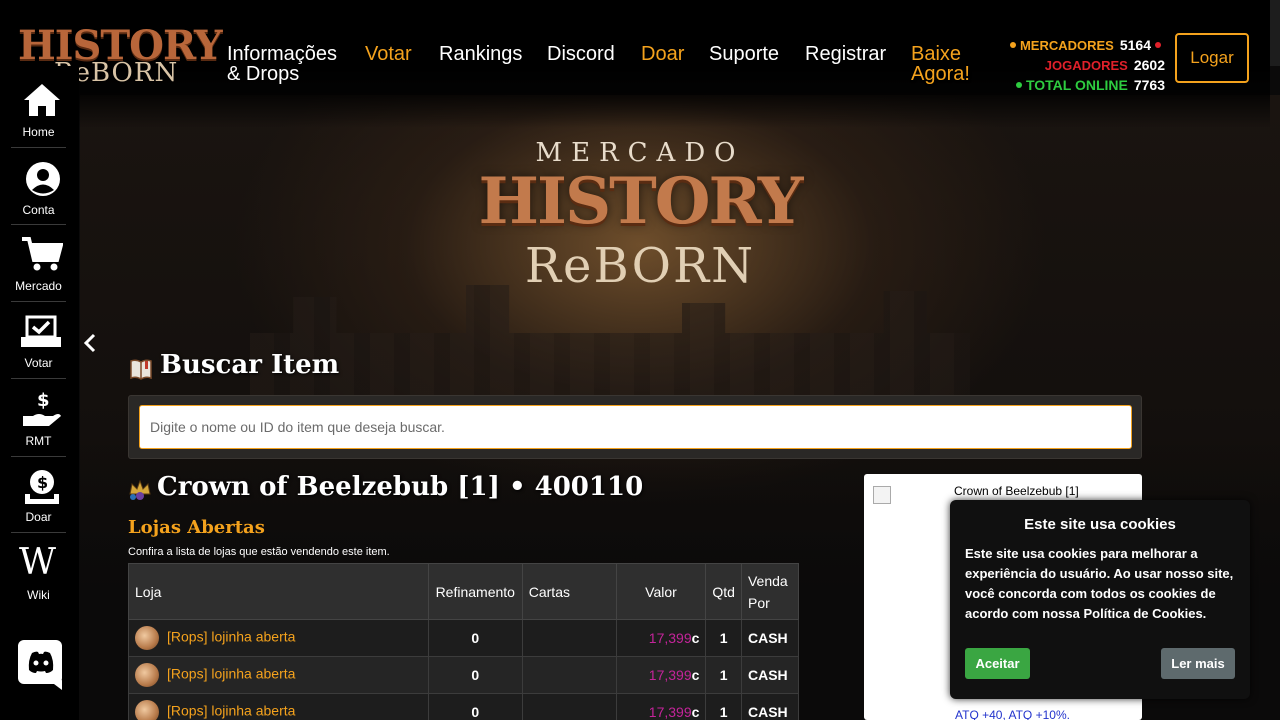  I want to click on hand-dollar-icon: $, so click(41, 408).